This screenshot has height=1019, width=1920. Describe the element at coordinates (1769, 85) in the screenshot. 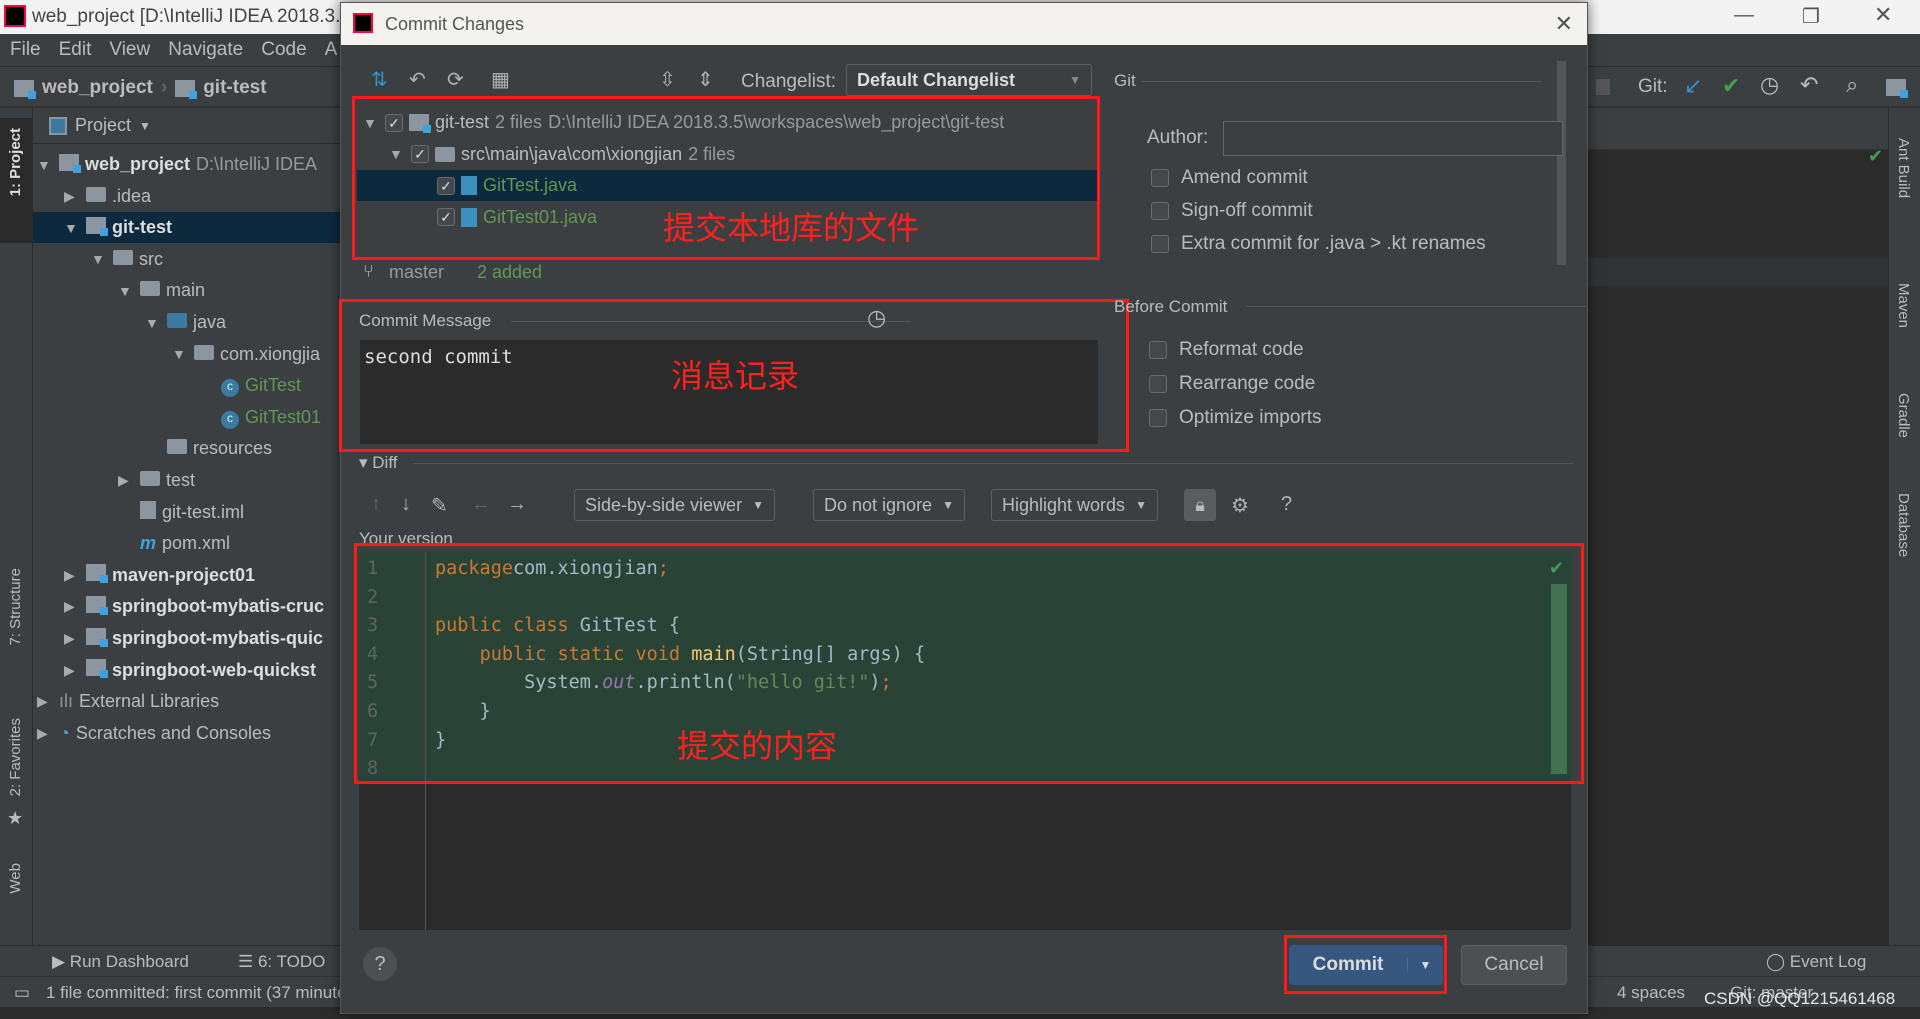

I see `history-icon: ◷` at that location.